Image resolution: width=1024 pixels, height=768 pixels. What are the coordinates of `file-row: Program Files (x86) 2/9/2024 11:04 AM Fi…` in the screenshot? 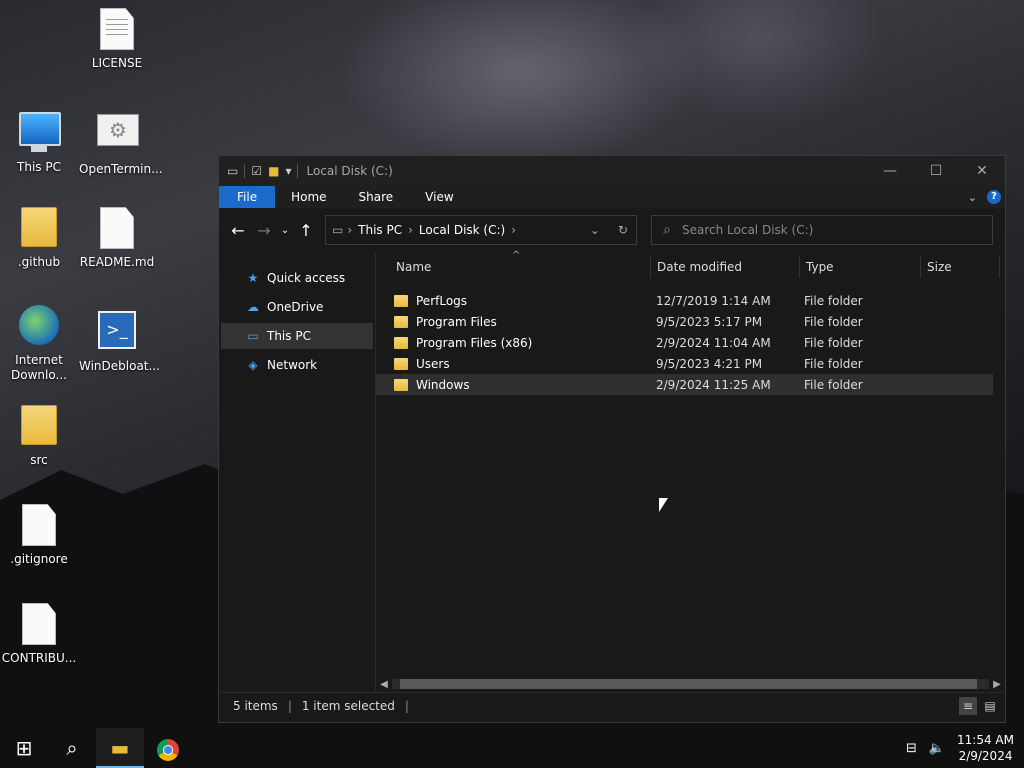 It's located at (690, 342).